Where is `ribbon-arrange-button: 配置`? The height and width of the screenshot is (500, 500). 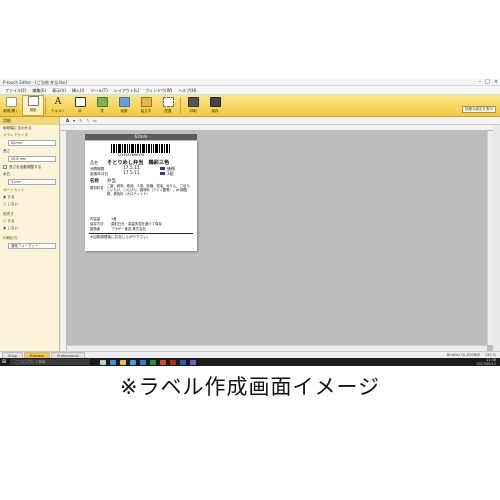 ribbon-arrange-button: 配置 is located at coordinates (168, 105).